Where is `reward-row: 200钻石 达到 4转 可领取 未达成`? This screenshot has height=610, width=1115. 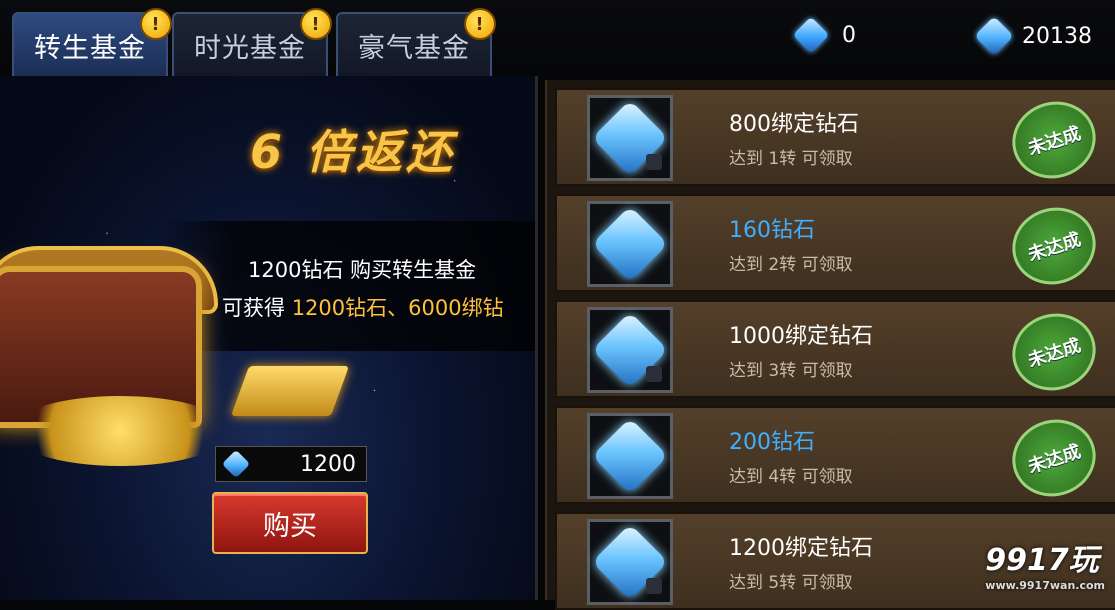
reward-row: 200钻石 达到 4转 可领取 未达成 is located at coordinates (835, 457).